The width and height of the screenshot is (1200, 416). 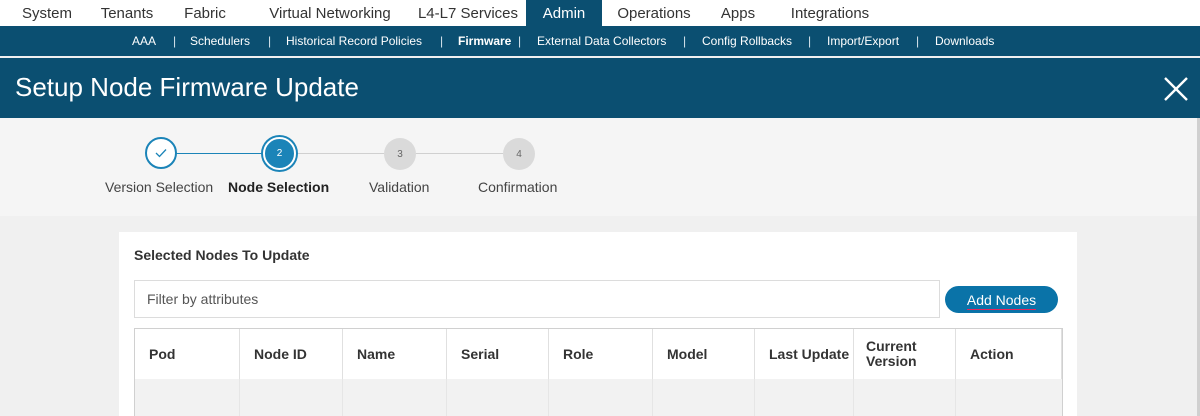 What do you see at coordinates (964, 41) in the screenshot?
I see `subnav-downloads: Downloads` at bounding box center [964, 41].